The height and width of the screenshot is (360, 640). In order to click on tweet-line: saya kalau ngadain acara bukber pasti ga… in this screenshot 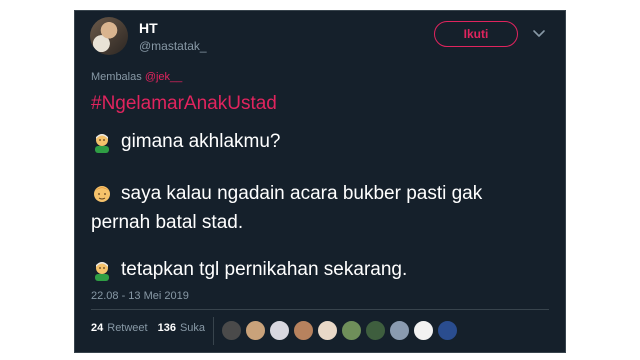, I will do `click(286, 194)`.